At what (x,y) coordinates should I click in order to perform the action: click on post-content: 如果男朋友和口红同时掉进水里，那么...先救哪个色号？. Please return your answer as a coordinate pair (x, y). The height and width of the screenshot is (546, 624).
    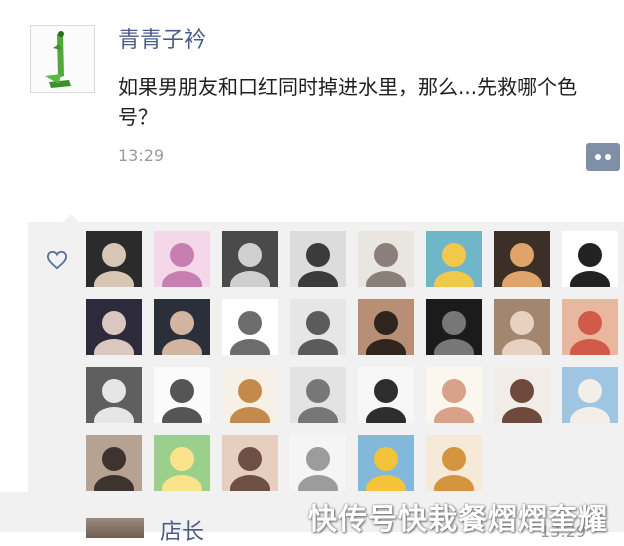
    Looking at the image, I should click on (348, 102).